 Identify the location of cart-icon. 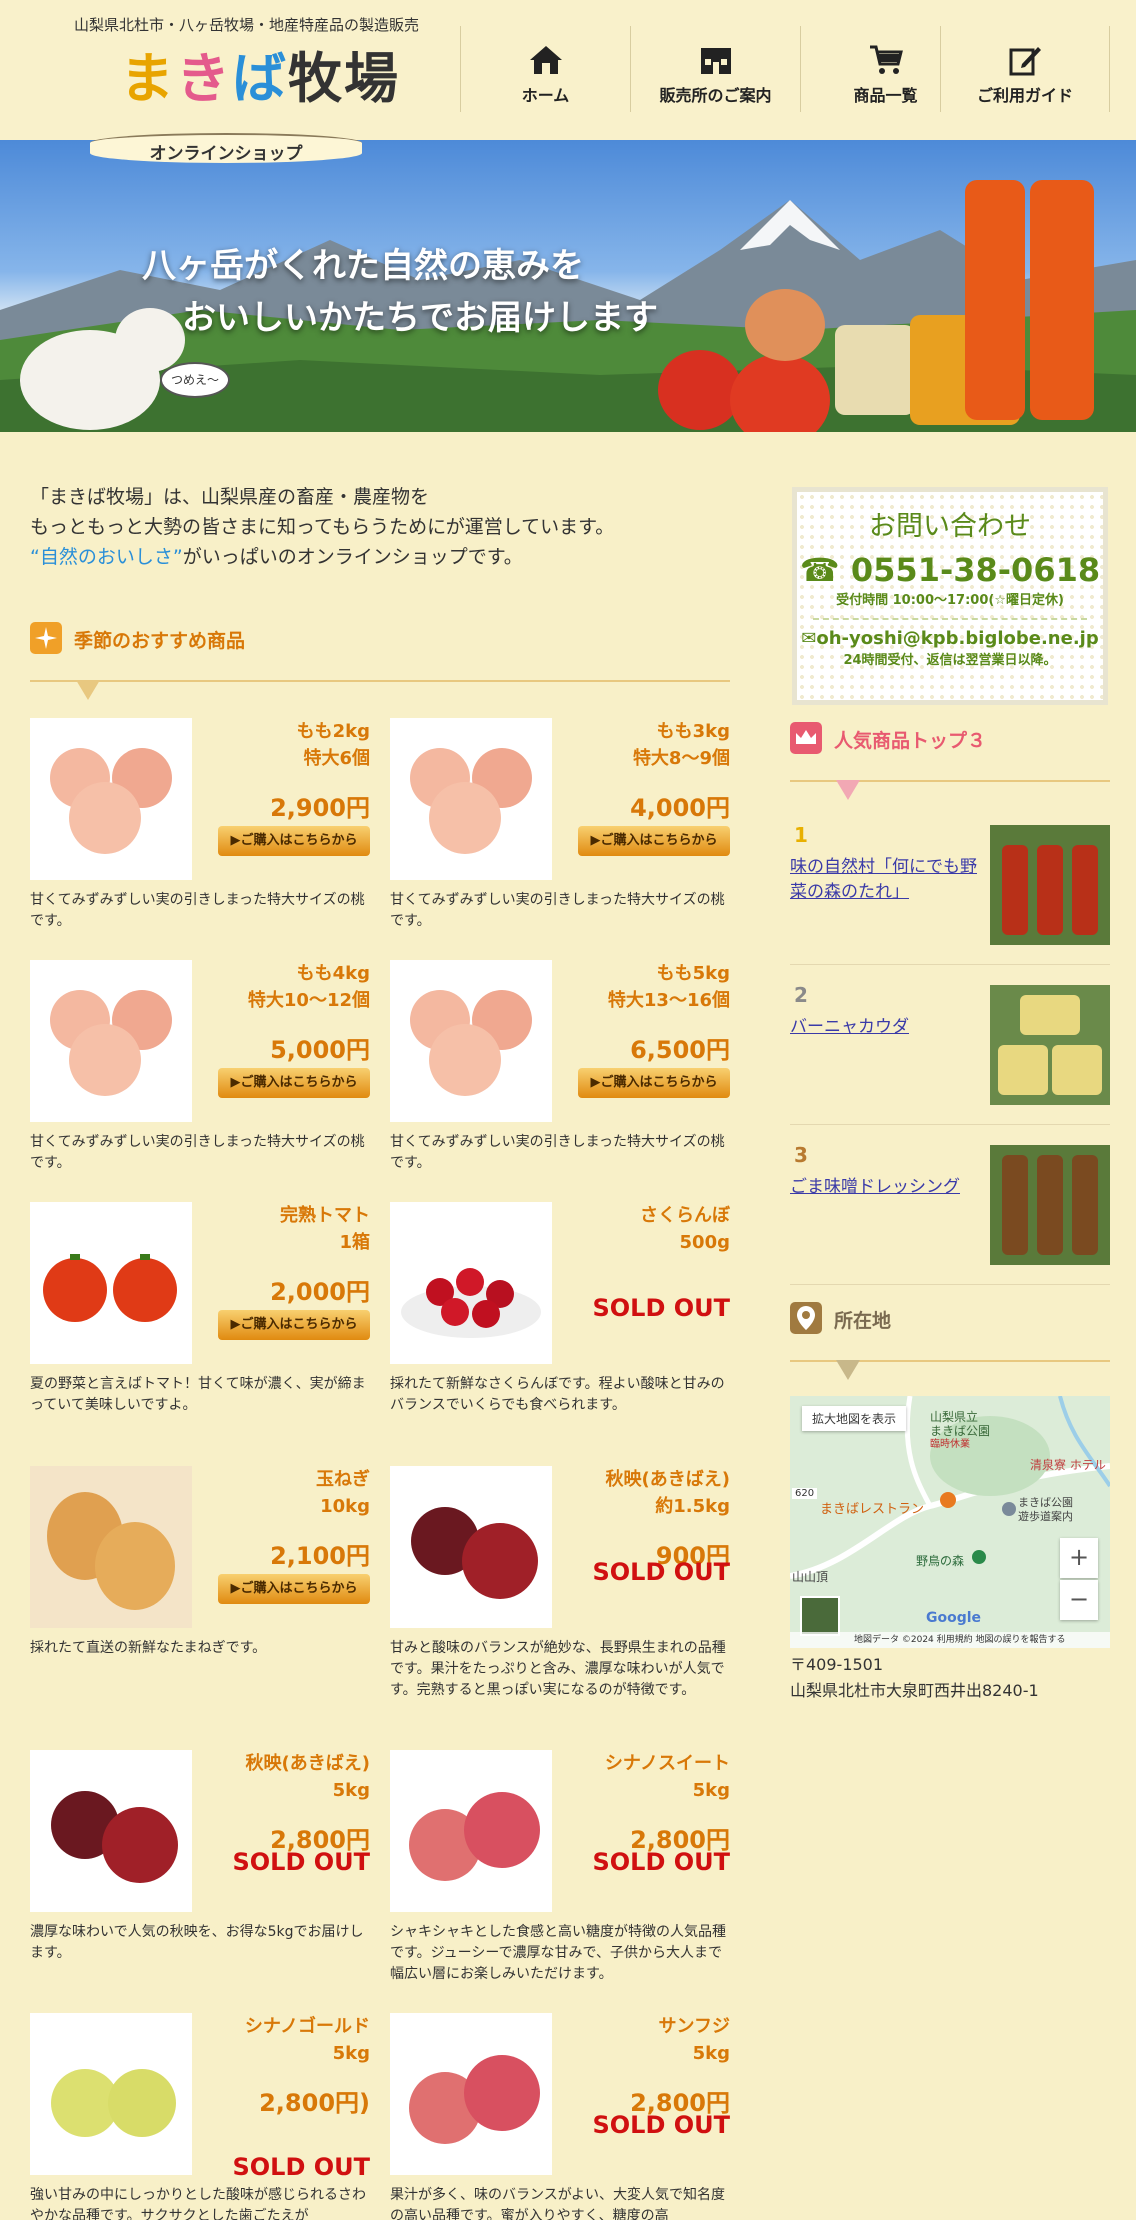
(886, 59).